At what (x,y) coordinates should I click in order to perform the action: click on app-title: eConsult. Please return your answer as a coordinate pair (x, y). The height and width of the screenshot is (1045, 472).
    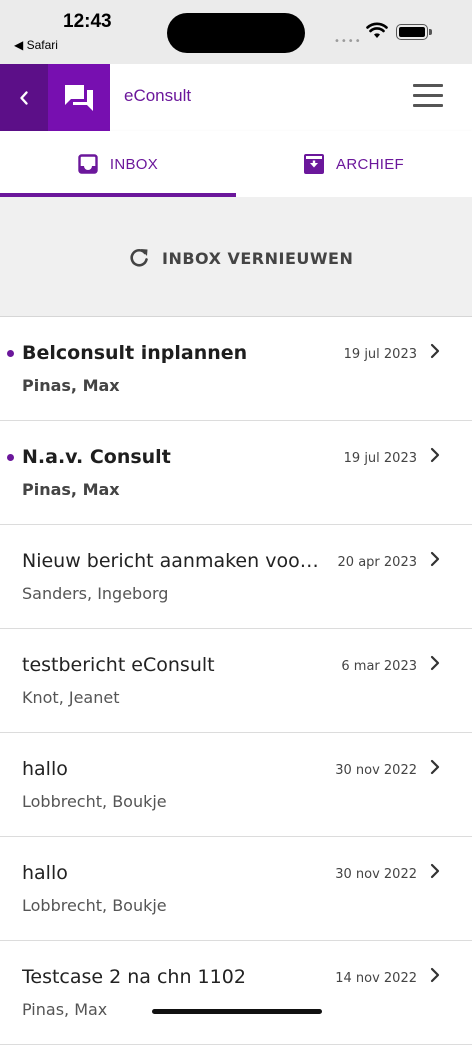
    Looking at the image, I should click on (158, 95).